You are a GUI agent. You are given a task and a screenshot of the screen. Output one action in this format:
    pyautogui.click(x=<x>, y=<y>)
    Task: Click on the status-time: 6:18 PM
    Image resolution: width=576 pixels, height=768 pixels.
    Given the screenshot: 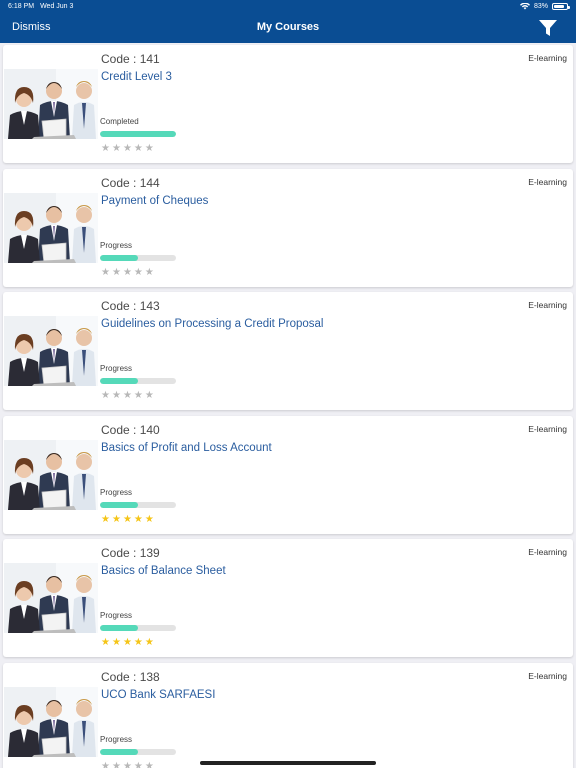 What is the action you would take?
    pyautogui.click(x=21, y=6)
    